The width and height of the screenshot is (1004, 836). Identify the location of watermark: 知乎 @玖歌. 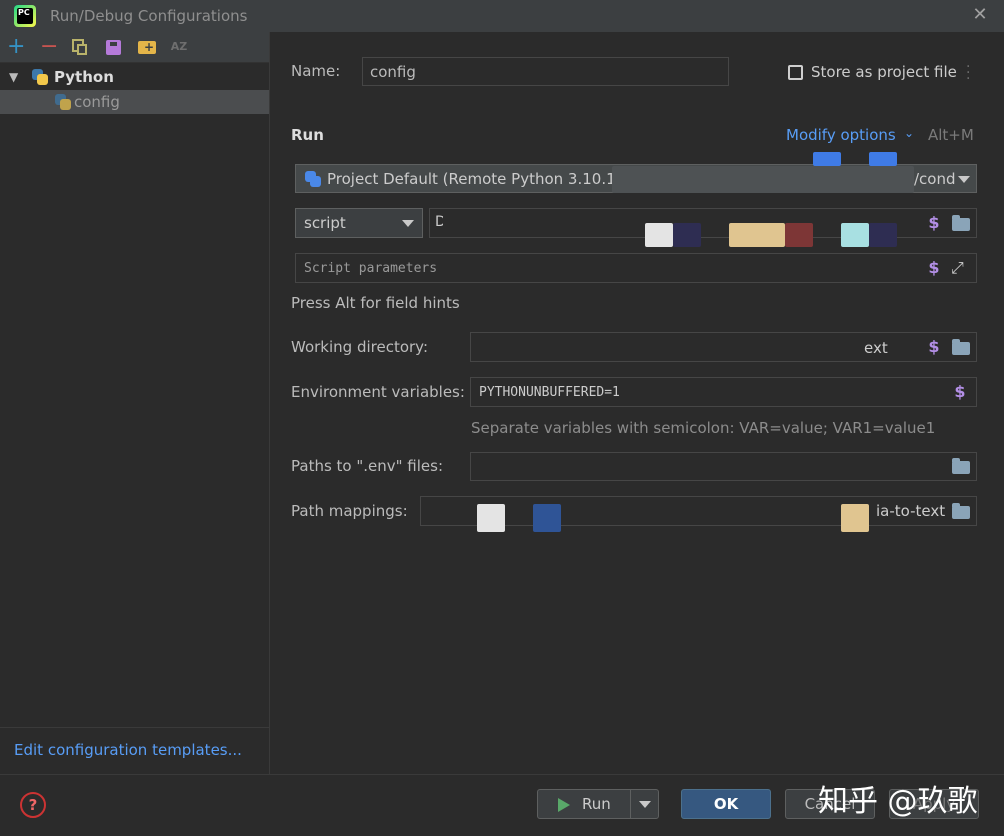
(898, 801).